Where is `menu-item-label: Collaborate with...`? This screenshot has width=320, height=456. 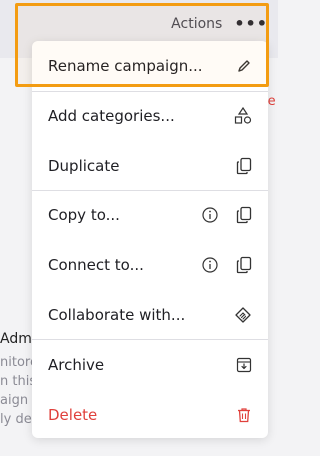 menu-item-label: Collaborate with... is located at coordinates (117, 315).